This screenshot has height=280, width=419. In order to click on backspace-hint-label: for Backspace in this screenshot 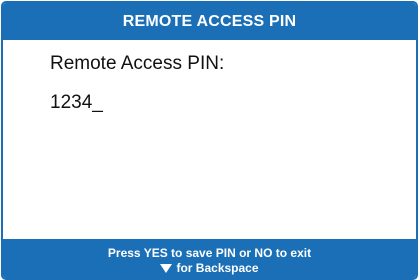, I will do `click(217, 268)`.